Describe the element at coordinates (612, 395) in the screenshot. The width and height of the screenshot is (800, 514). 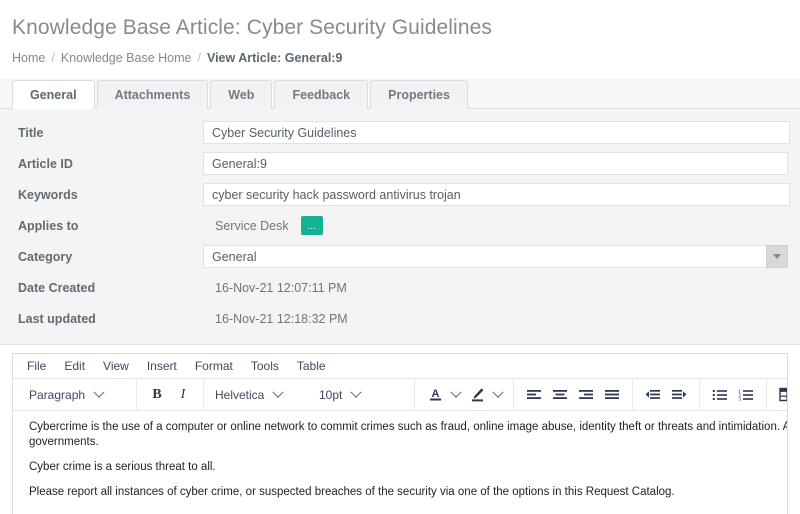
I see `align-justify-icon` at that location.